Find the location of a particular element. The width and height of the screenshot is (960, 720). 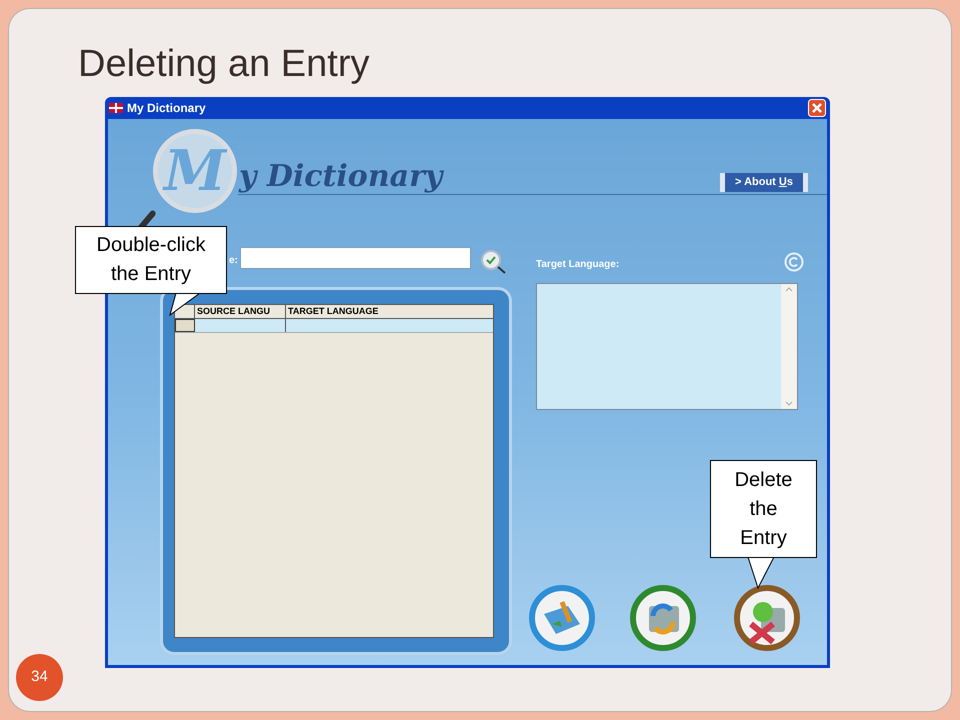

logo-text: y Dictionary is located at coordinates (340, 177).